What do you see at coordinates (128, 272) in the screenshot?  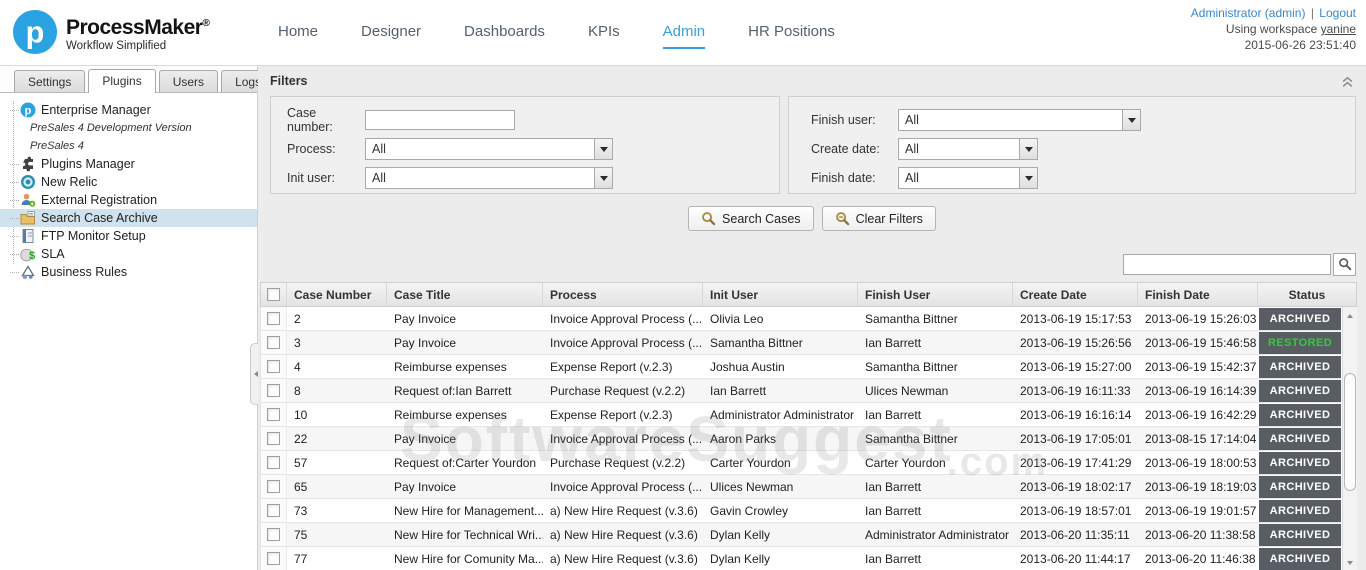 I see `sidebar-item-business-rules: Business Rules` at bounding box center [128, 272].